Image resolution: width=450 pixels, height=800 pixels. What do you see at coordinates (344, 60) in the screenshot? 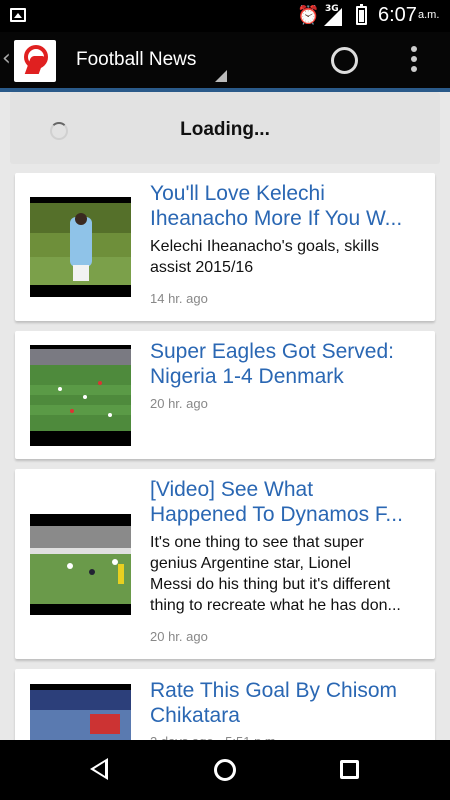
I see `refresh-icon` at bounding box center [344, 60].